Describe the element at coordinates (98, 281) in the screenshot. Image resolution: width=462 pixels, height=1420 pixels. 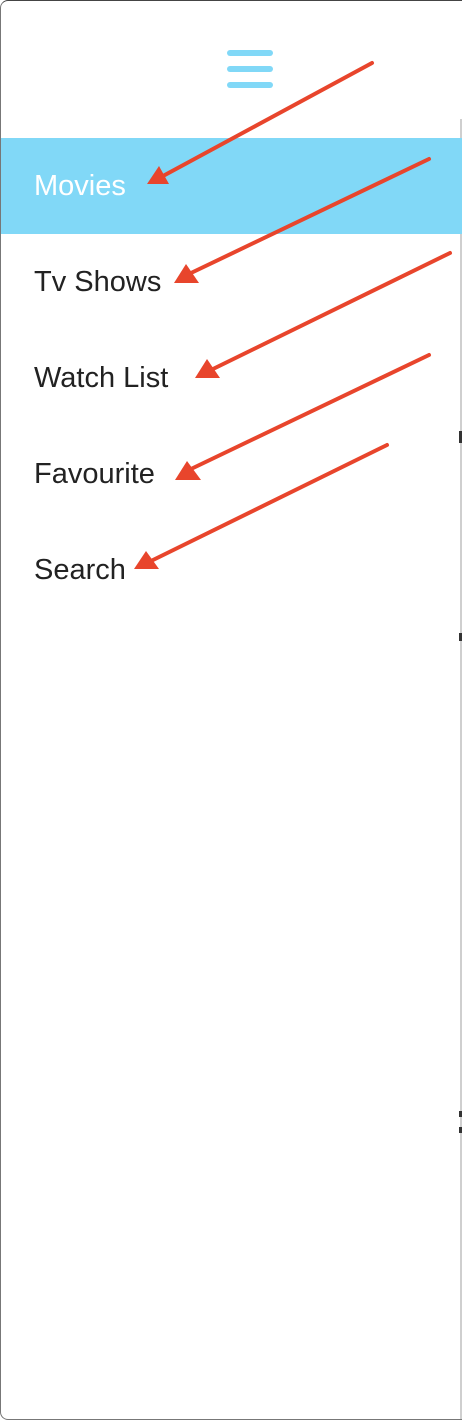
I see `menu-item-label: Tv Shows` at that location.